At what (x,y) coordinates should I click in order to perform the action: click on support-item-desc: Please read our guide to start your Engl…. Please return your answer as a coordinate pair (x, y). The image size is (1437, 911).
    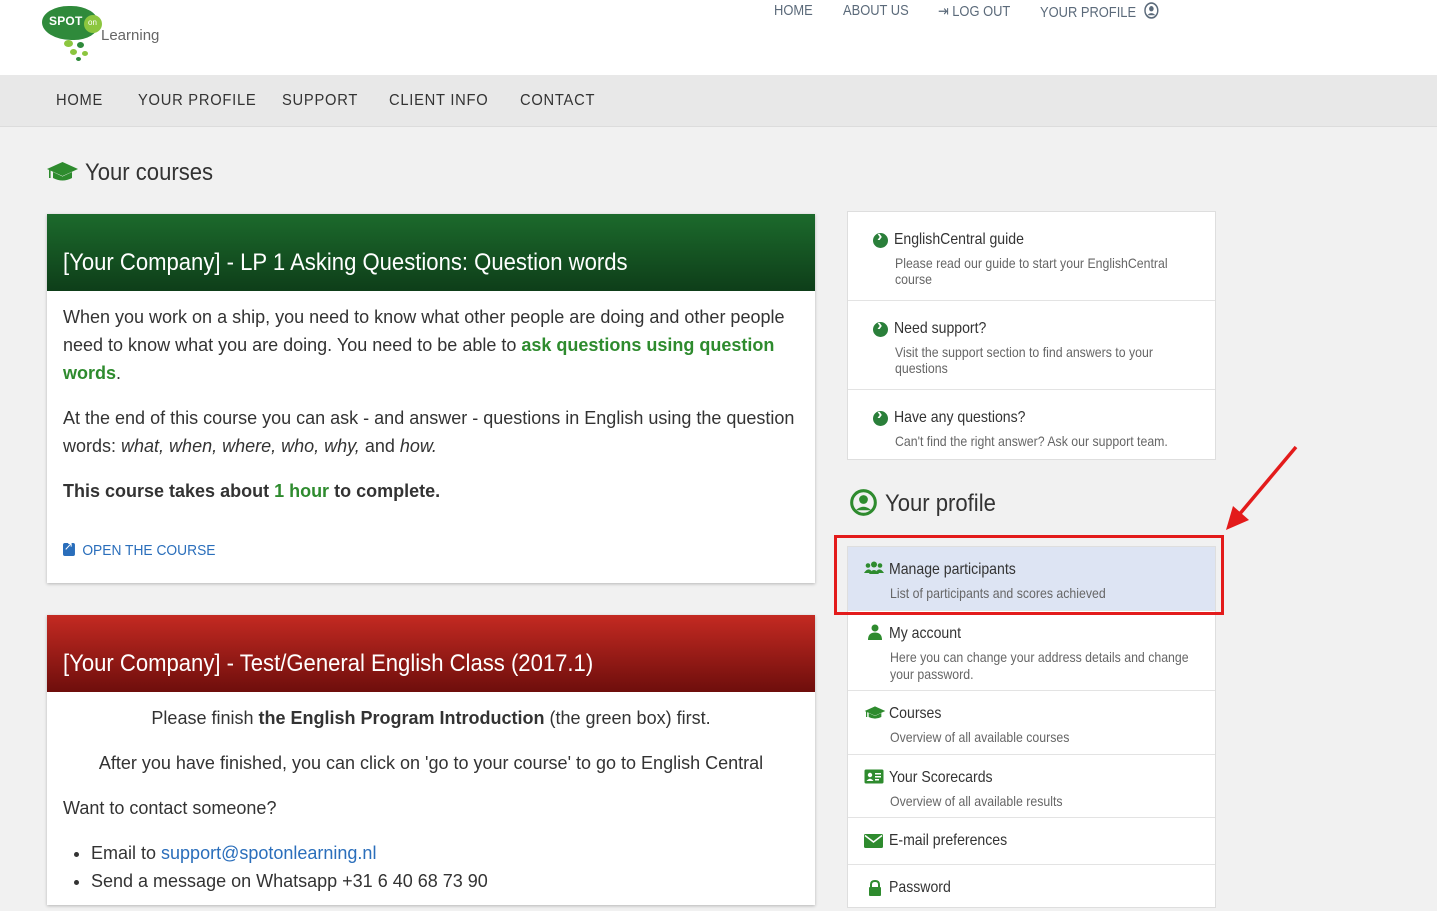
    Looking at the image, I should click on (1031, 271).